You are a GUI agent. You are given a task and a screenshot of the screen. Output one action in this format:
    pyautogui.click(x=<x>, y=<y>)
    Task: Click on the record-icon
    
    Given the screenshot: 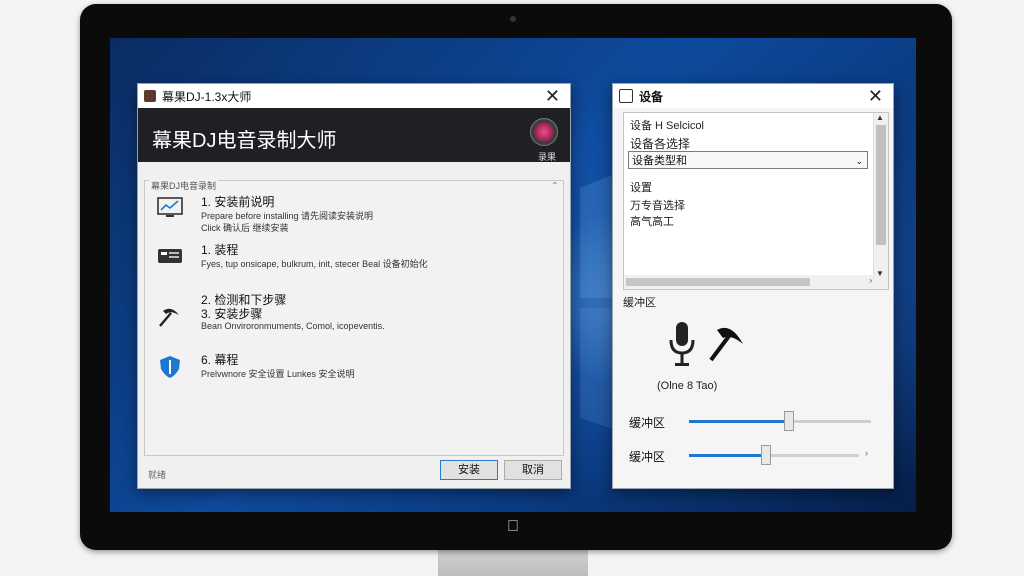 What is the action you would take?
    pyautogui.click(x=544, y=132)
    